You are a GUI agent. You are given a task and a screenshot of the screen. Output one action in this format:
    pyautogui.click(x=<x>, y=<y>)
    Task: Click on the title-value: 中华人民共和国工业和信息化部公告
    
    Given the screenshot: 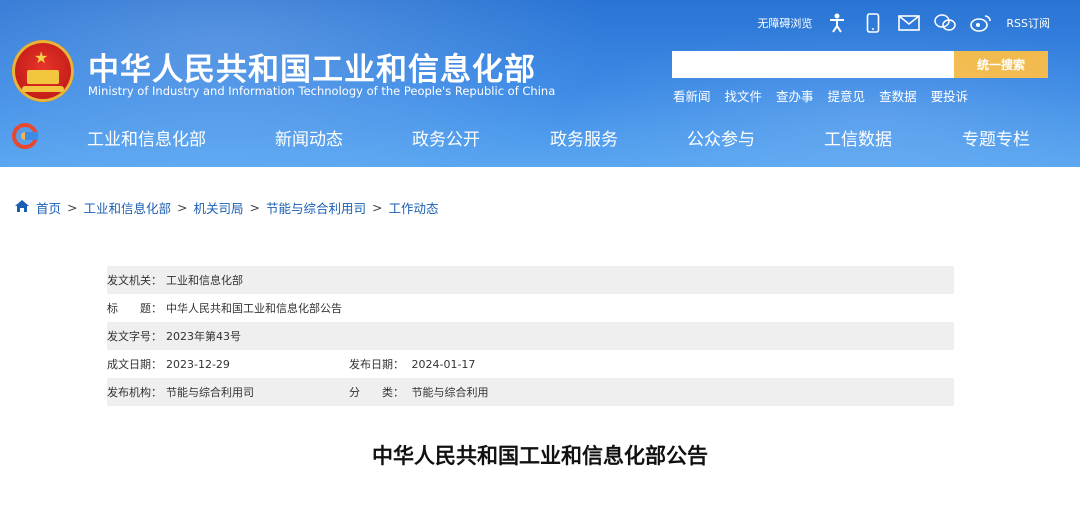 What is the action you would take?
    pyautogui.click(x=254, y=308)
    